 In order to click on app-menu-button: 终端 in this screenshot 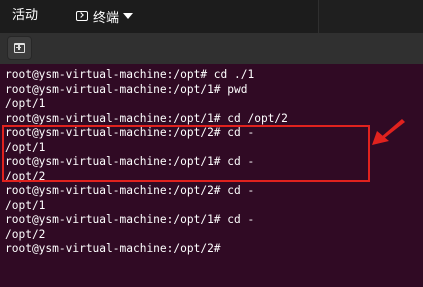, I will do `click(105, 17)`.